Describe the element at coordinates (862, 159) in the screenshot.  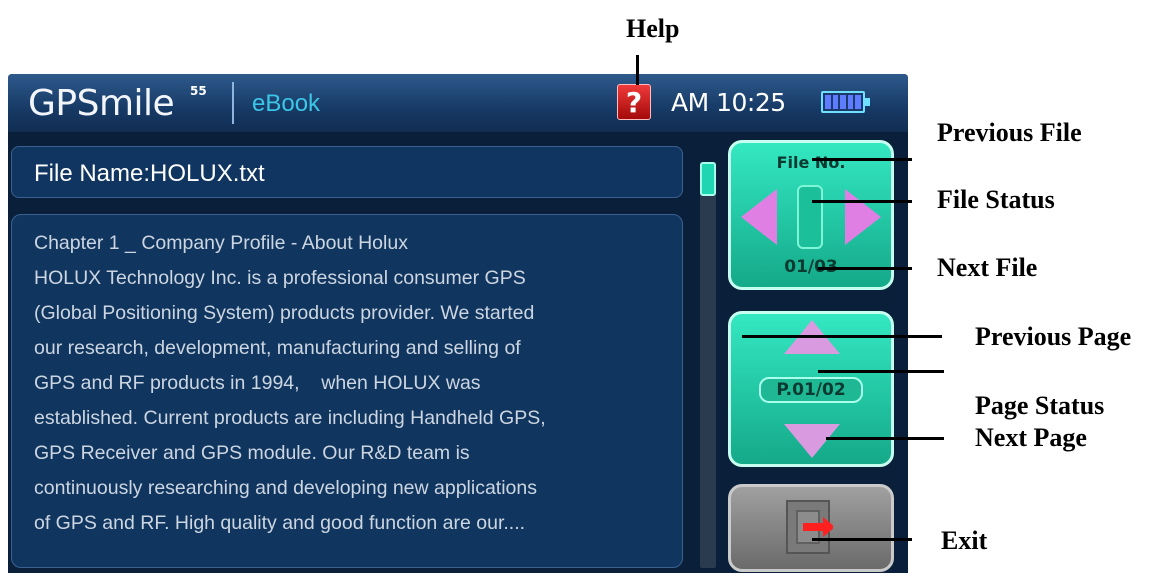
I see `pointer-line-previous-file` at that location.